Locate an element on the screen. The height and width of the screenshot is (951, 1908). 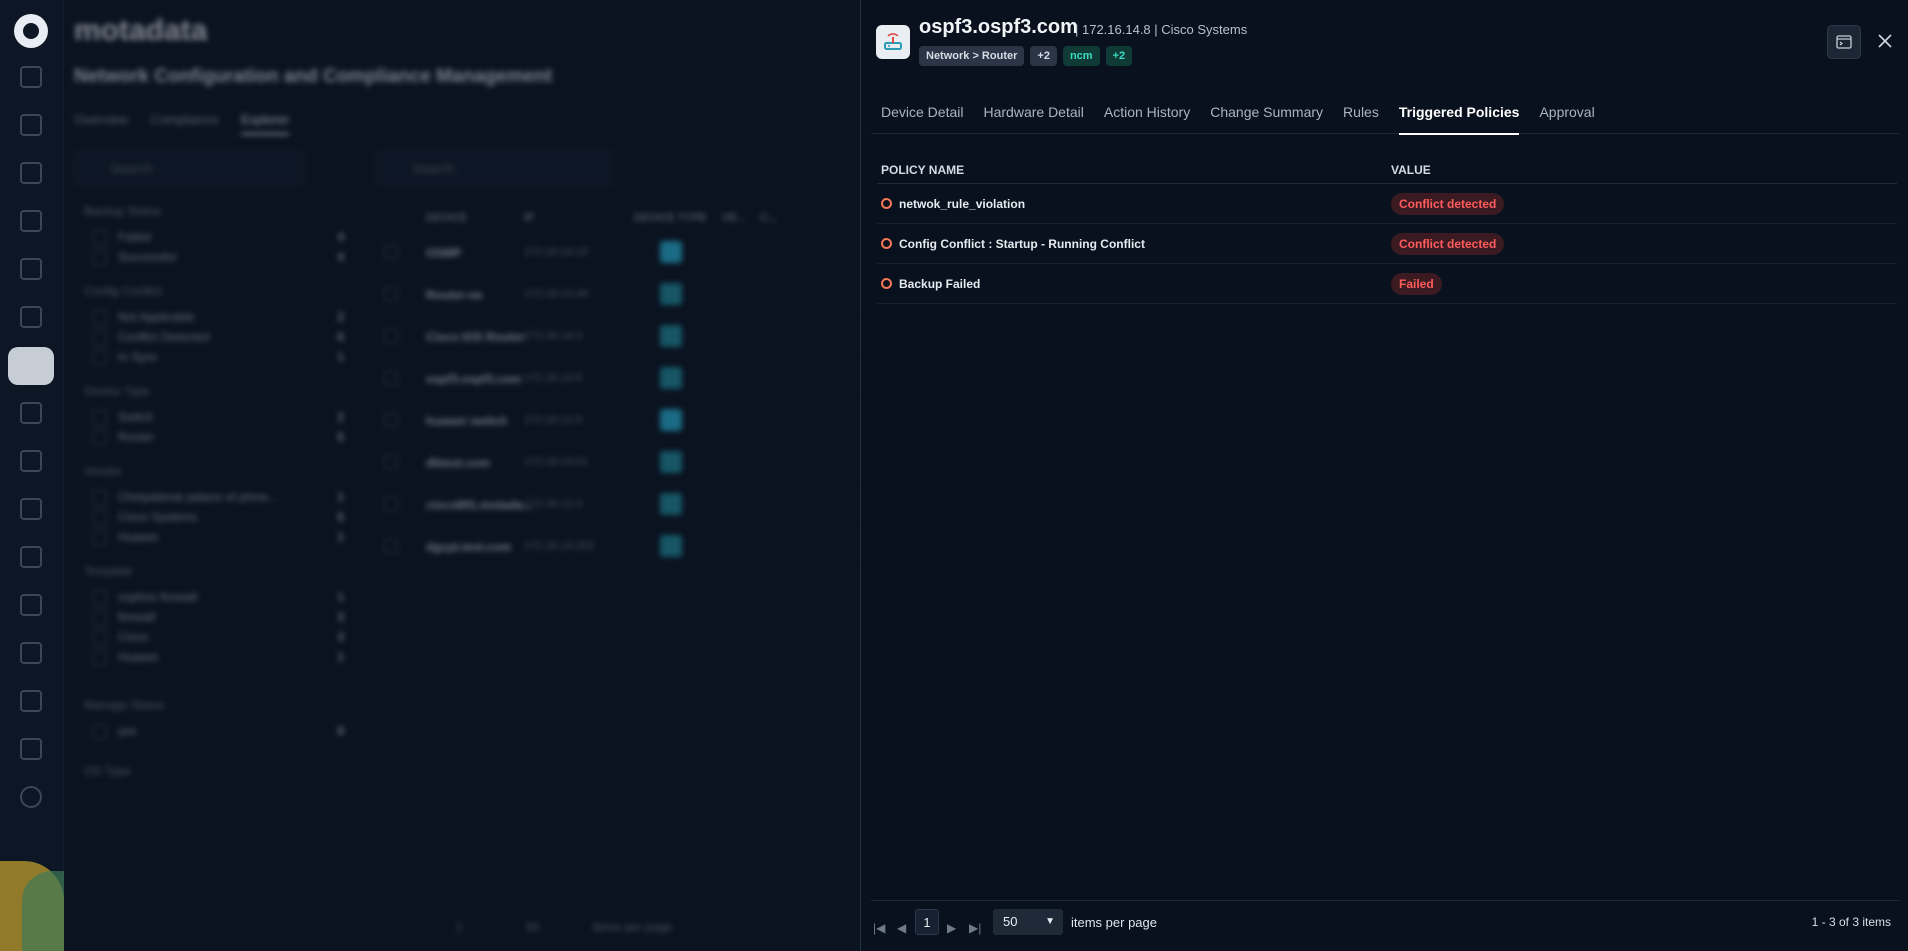
config-icon is located at coordinates (31, 413).